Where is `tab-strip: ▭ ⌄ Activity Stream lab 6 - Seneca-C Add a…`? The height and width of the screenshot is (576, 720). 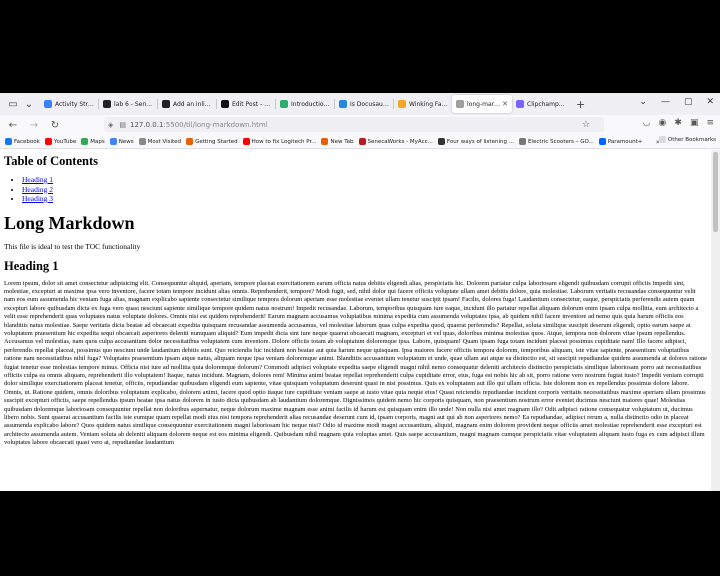
tab-strip: ▭ ⌄ Activity Stream lab 6 - Seneca-C Add a… is located at coordinates (360, 104).